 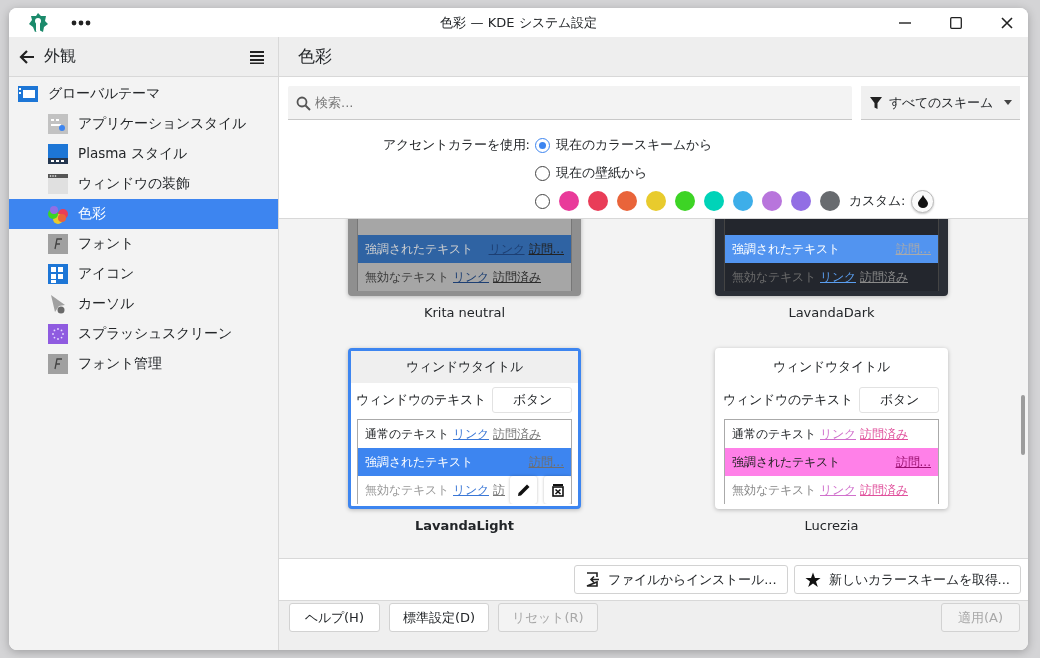 I want to click on star-icon, so click(x=812, y=579).